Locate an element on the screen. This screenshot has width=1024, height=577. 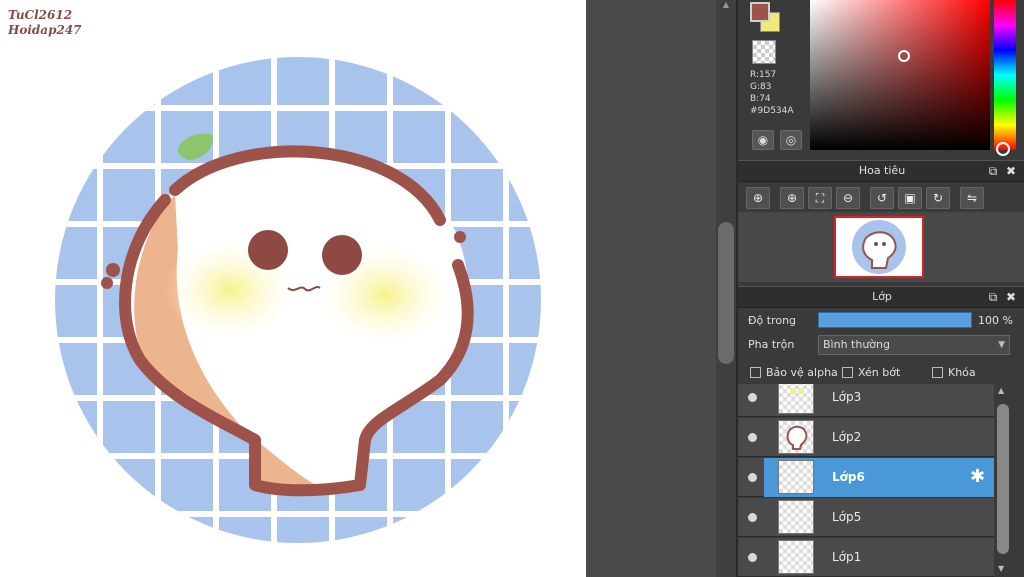
blend-mode-select: Bình thường ▼ is located at coordinates (914, 345).